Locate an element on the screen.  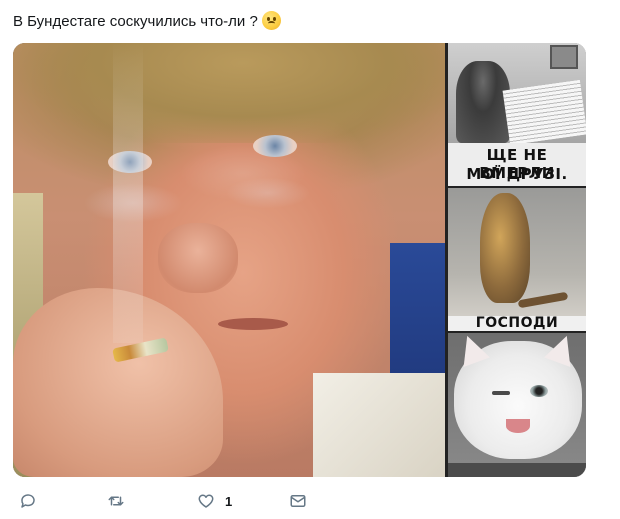
meme-caption-line: ГОСПОДИ is located at coordinates (517, 323).